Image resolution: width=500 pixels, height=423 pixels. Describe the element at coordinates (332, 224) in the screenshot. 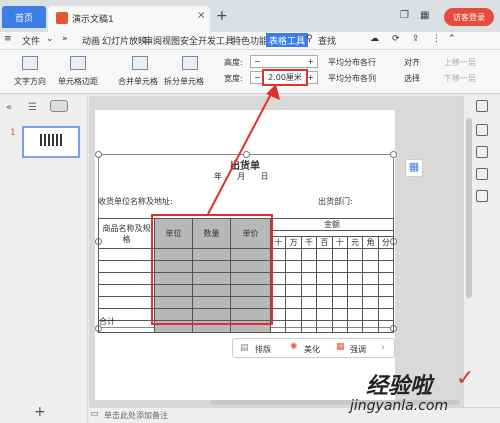

I see `header-amount: 金额` at that location.